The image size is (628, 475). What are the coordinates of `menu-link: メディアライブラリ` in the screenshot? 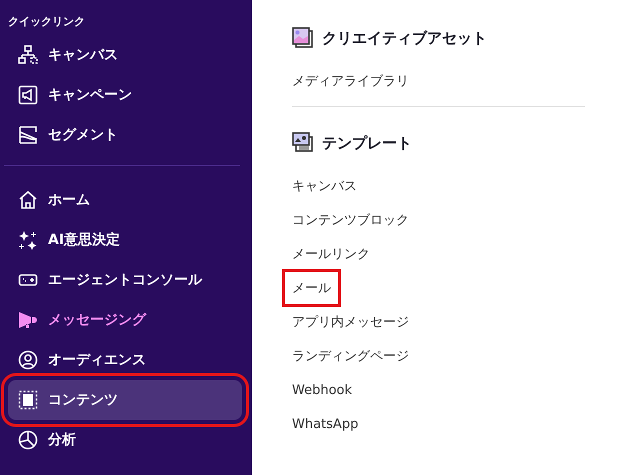 It's located at (350, 81).